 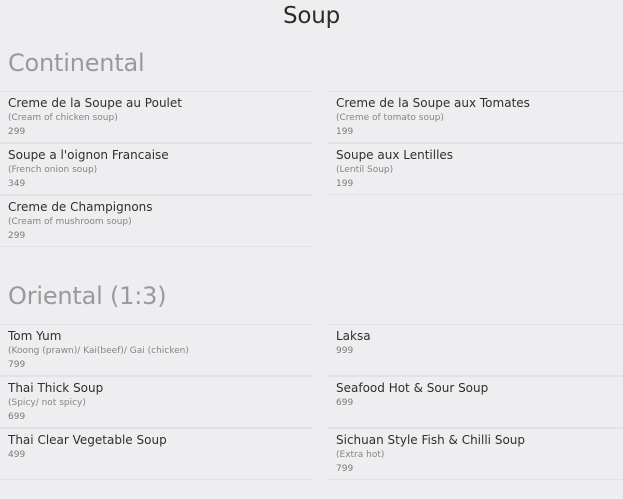 I want to click on item-name: Sichuan Style Fish & Chilli Soup, so click(x=431, y=440).